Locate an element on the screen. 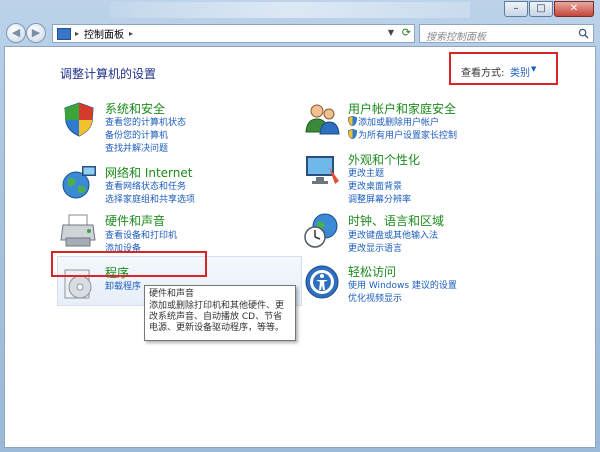 The image size is (600, 452). category-hardware-sound: 硬件和声音 查看设备和打印机 添加设备 is located at coordinates (160, 233).